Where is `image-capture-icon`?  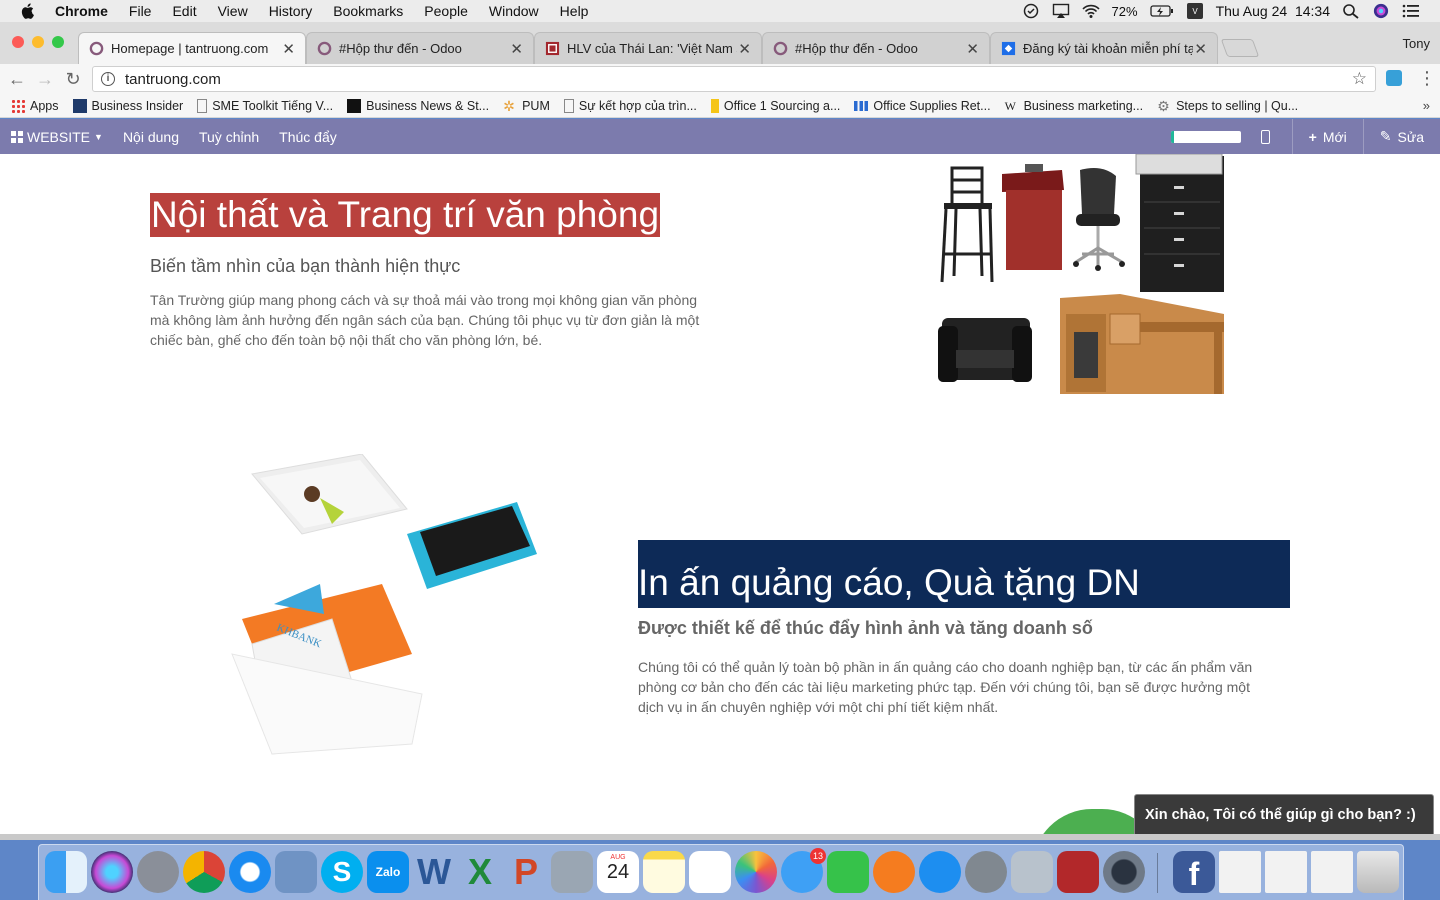
image-capture-icon is located at coordinates (572, 872).